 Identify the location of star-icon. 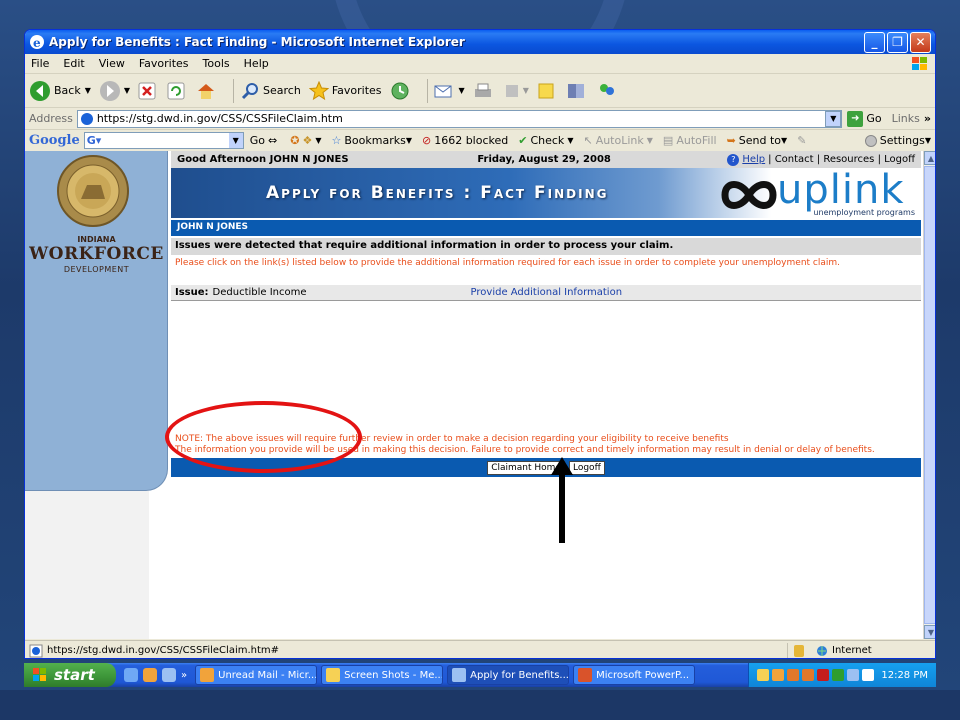
(318, 90).